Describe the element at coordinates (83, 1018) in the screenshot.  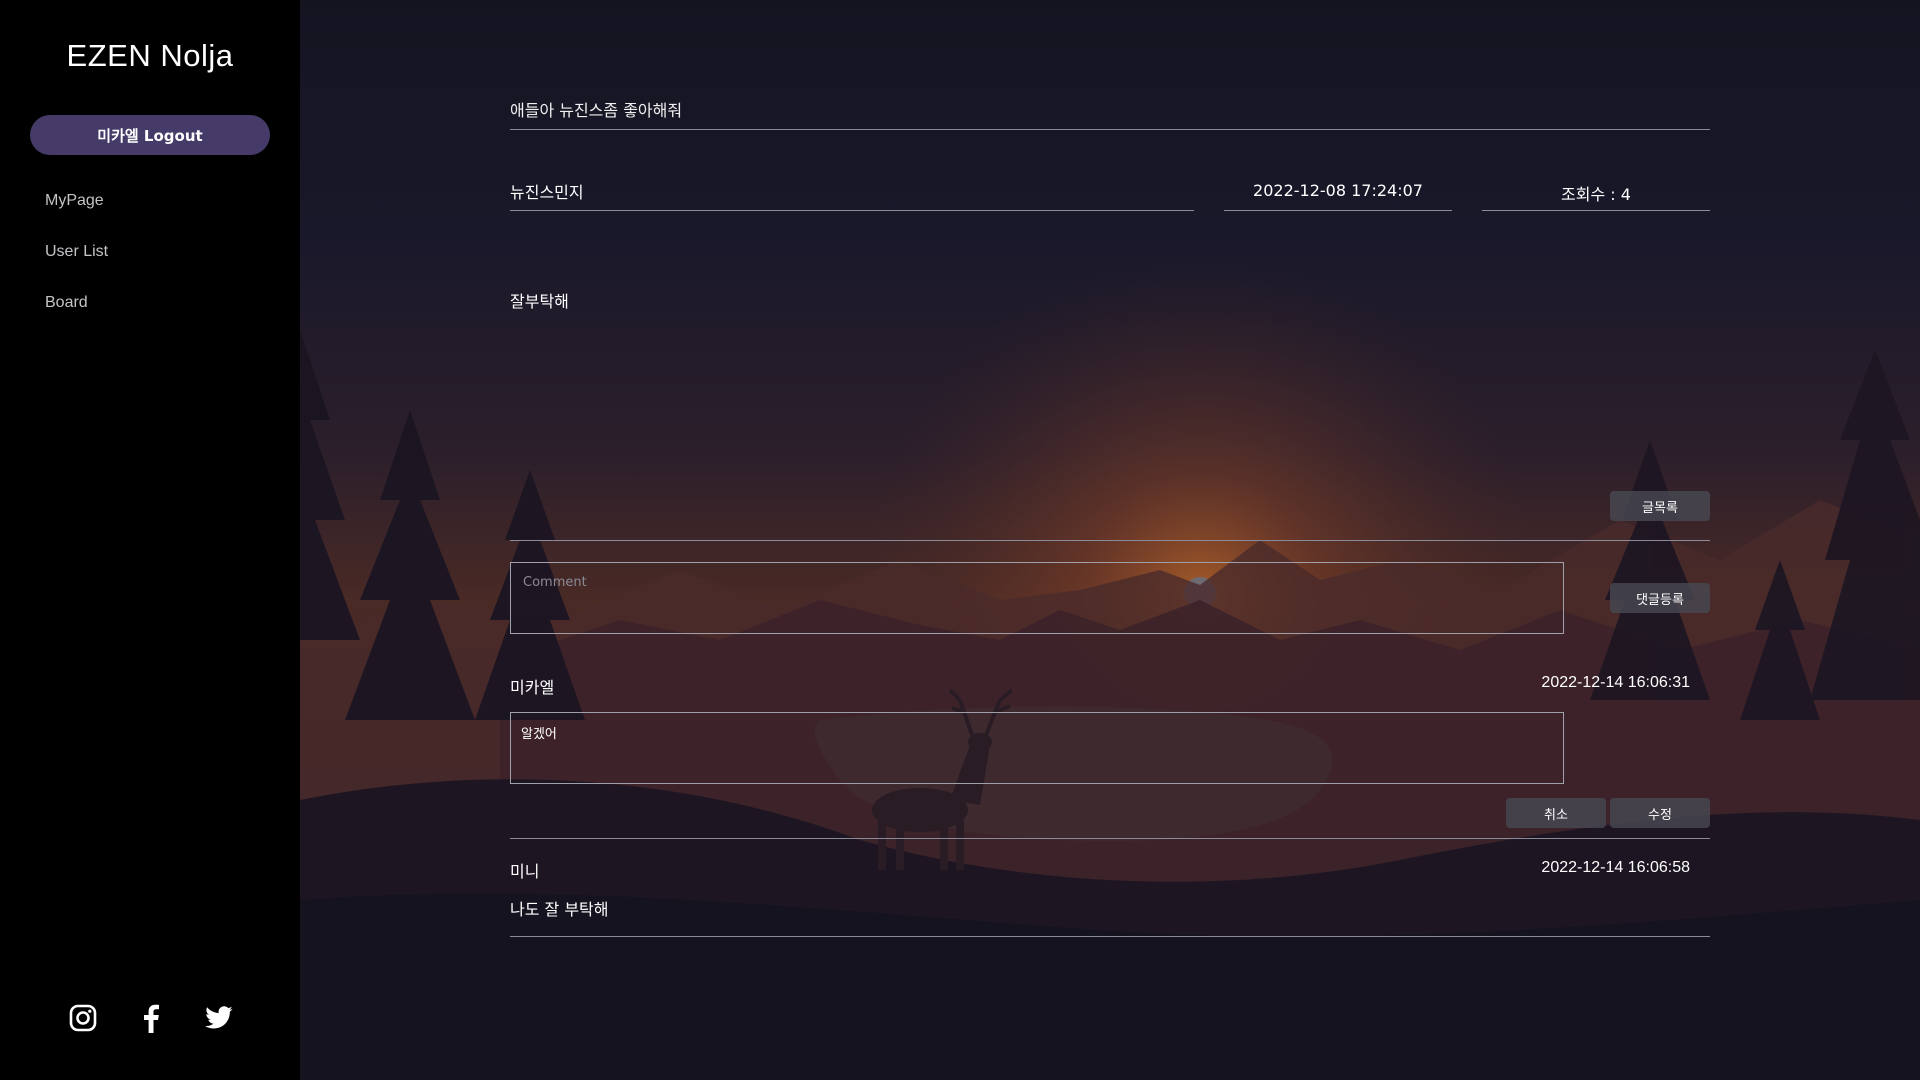
I see `instagram-icon` at that location.